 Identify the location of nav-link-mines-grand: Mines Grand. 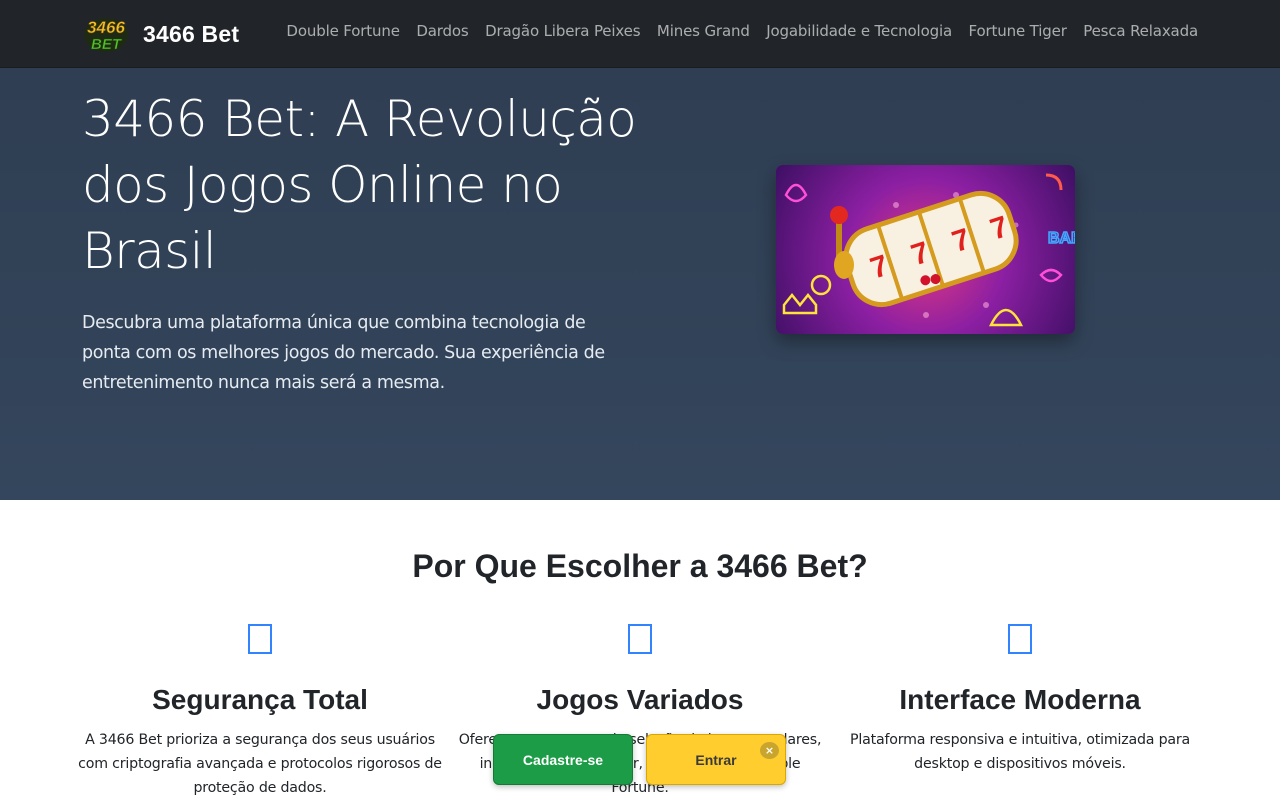
(703, 31).